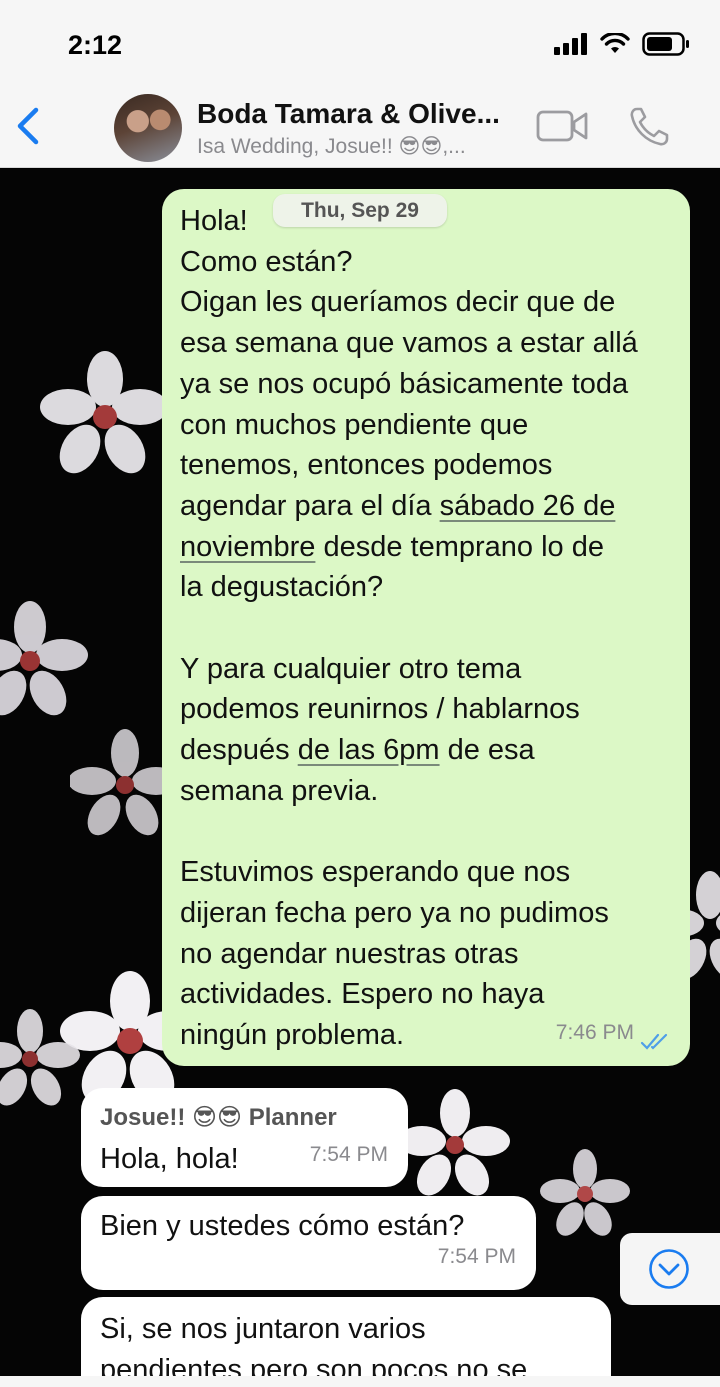 Image resolution: width=720 pixels, height=1387 pixels. I want to click on message-text: desde temprano lo de, so click(459, 546).